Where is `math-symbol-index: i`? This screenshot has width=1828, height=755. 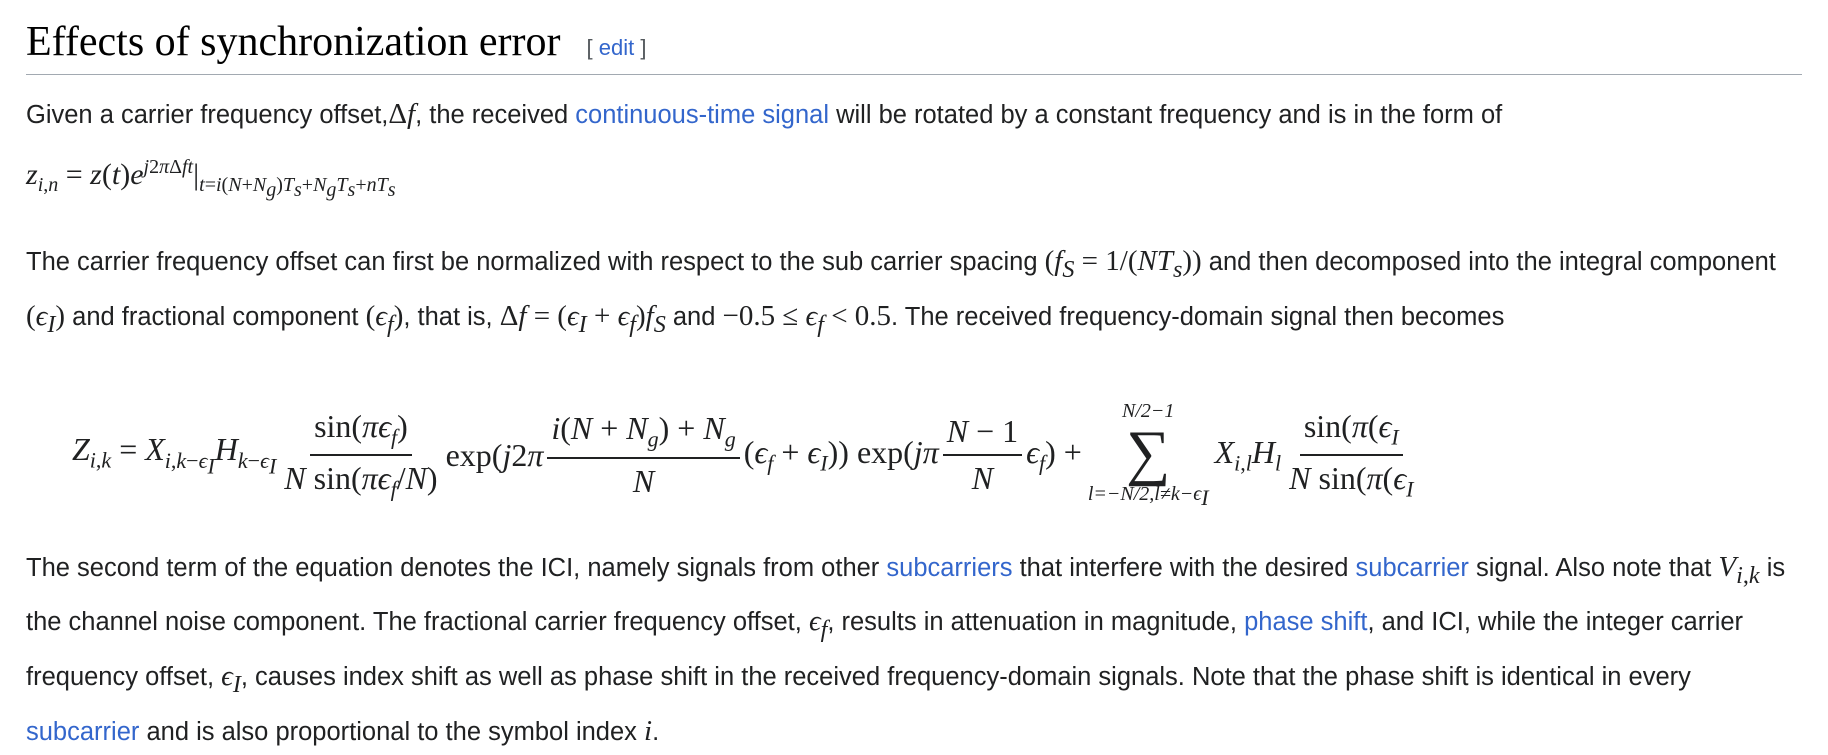 math-symbol-index: i is located at coordinates (648, 730).